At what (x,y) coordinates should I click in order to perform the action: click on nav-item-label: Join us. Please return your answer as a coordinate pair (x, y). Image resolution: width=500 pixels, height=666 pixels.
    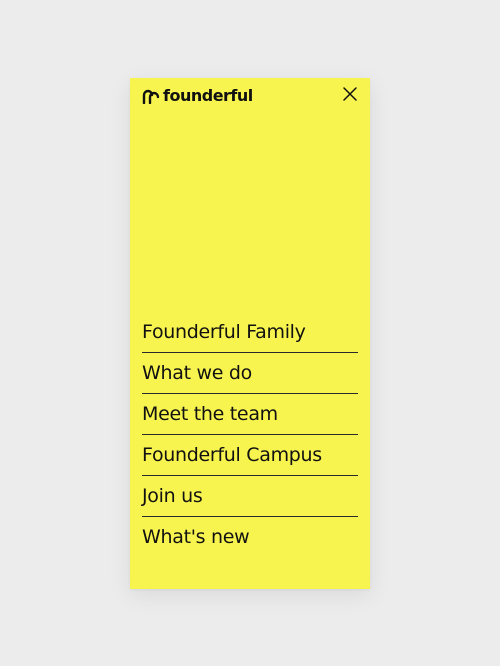
    Looking at the image, I should click on (172, 496).